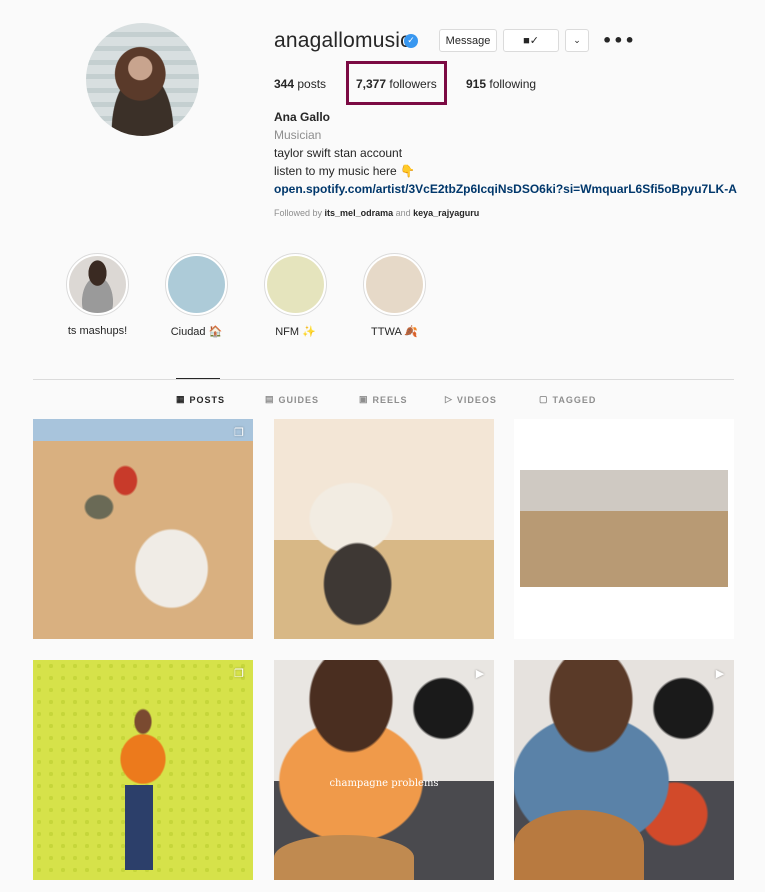 The width and height of the screenshot is (765, 892). Describe the element at coordinates (383, 379) in the screenshot. I see `tabs-divider` at that location.